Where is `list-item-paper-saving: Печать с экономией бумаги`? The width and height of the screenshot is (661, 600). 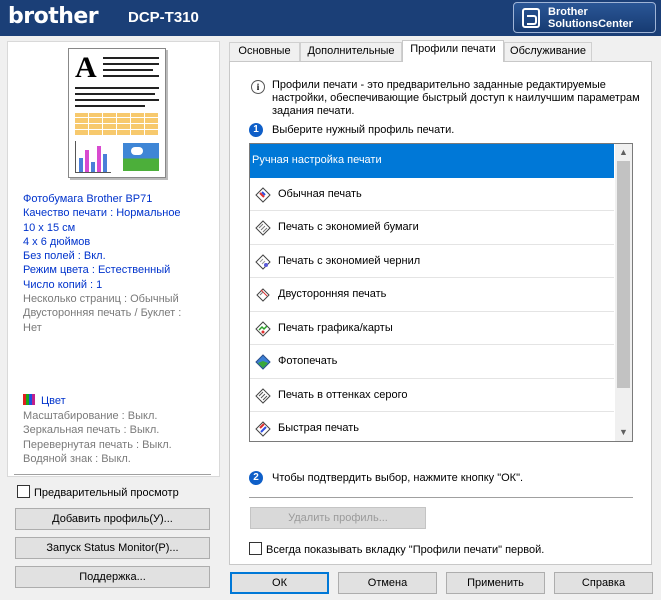
list-item-paper-saving: Печать с экономией бумаги is located at coordinates (432, 228).